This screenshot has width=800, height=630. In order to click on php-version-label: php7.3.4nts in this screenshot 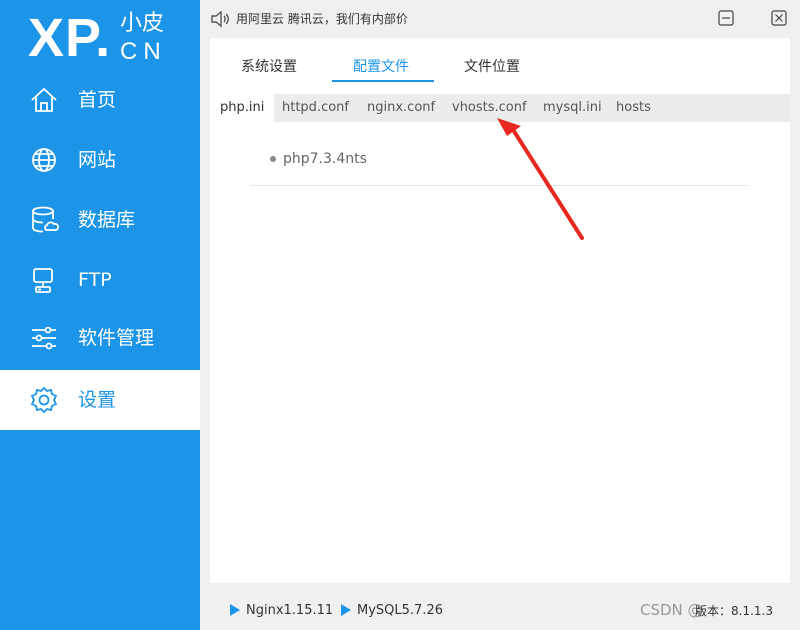, I will do `click(325, 159)`.